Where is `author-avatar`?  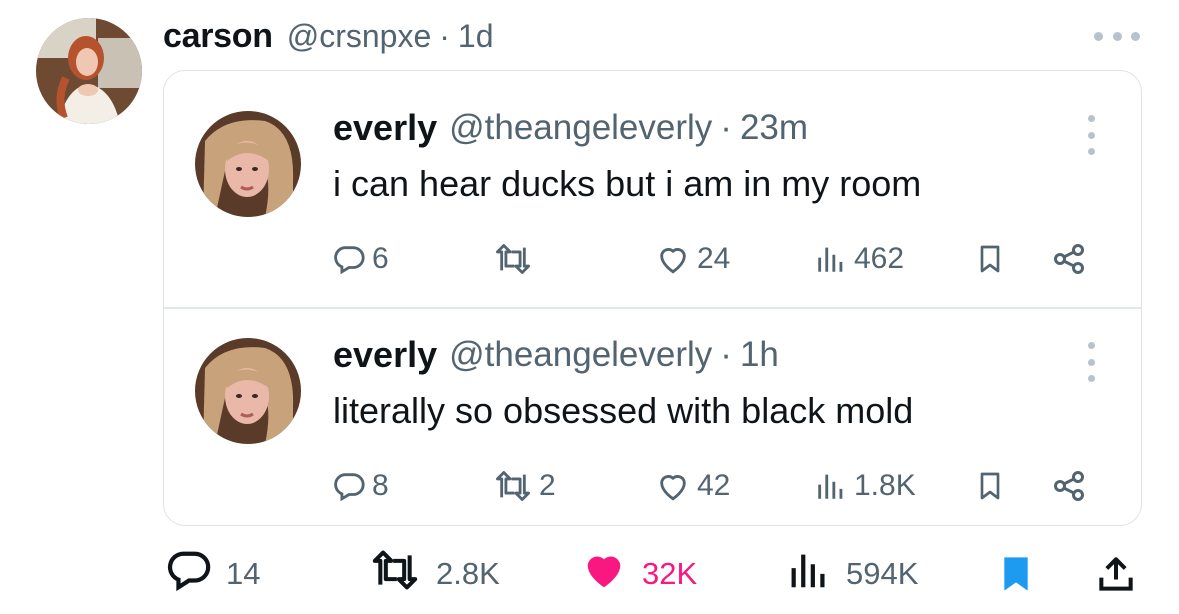 author-avatar is located at coordinates (89, 71).